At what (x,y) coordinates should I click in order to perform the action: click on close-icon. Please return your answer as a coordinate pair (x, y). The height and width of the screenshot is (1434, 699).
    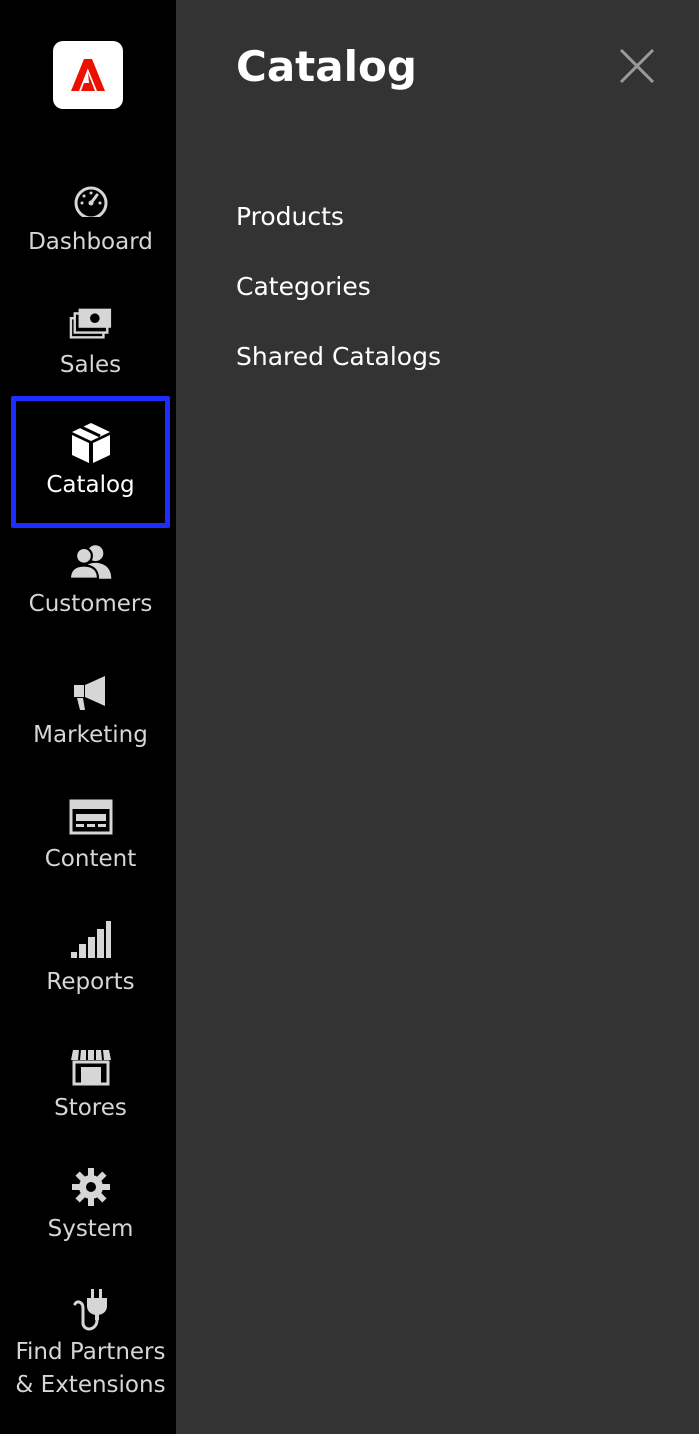
    Looking at the image, I should click on (637, 66).